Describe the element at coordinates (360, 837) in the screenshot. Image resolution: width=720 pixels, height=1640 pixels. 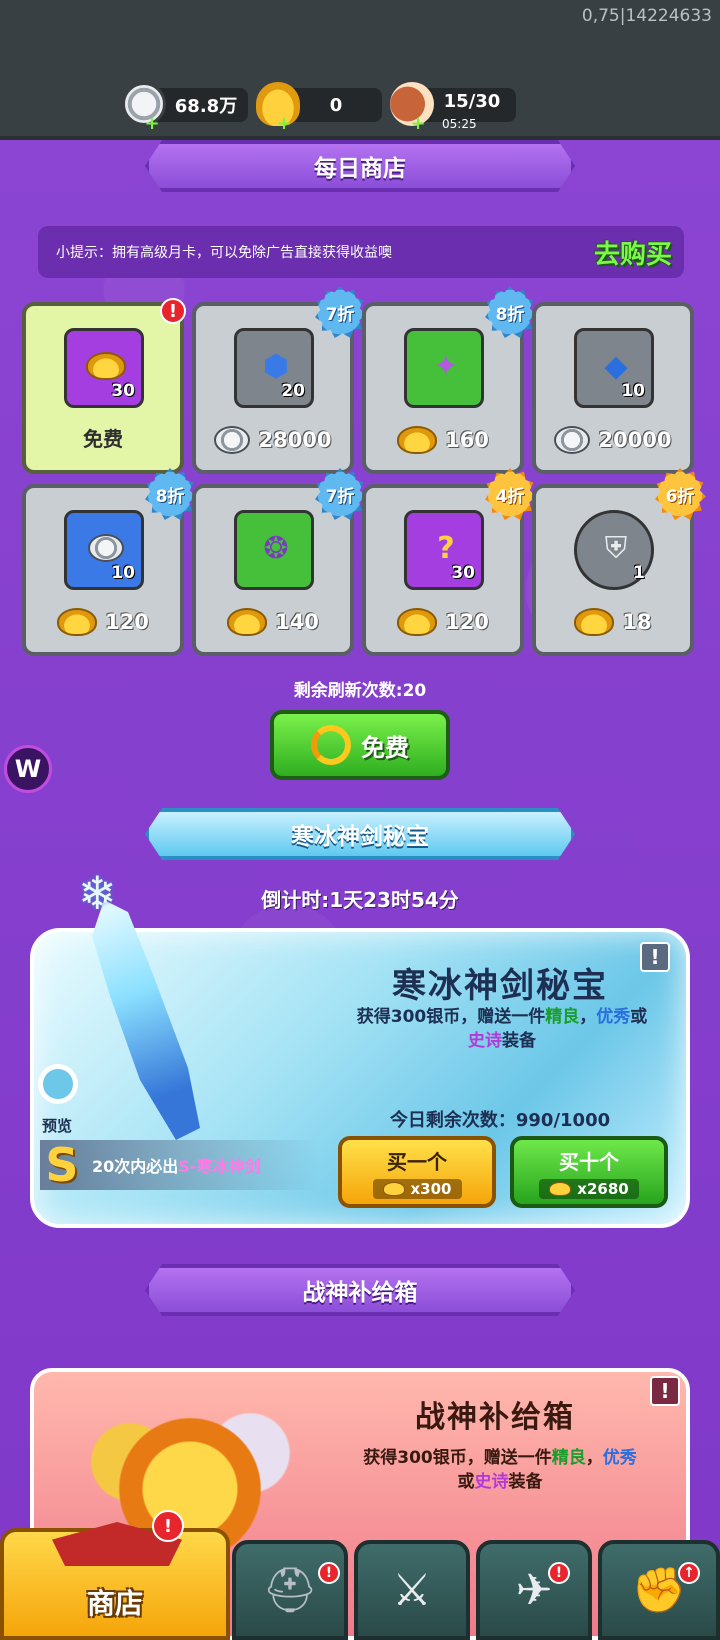
I see `ice-sword-banner-title: 寒冰神剑秘宝` at that location.